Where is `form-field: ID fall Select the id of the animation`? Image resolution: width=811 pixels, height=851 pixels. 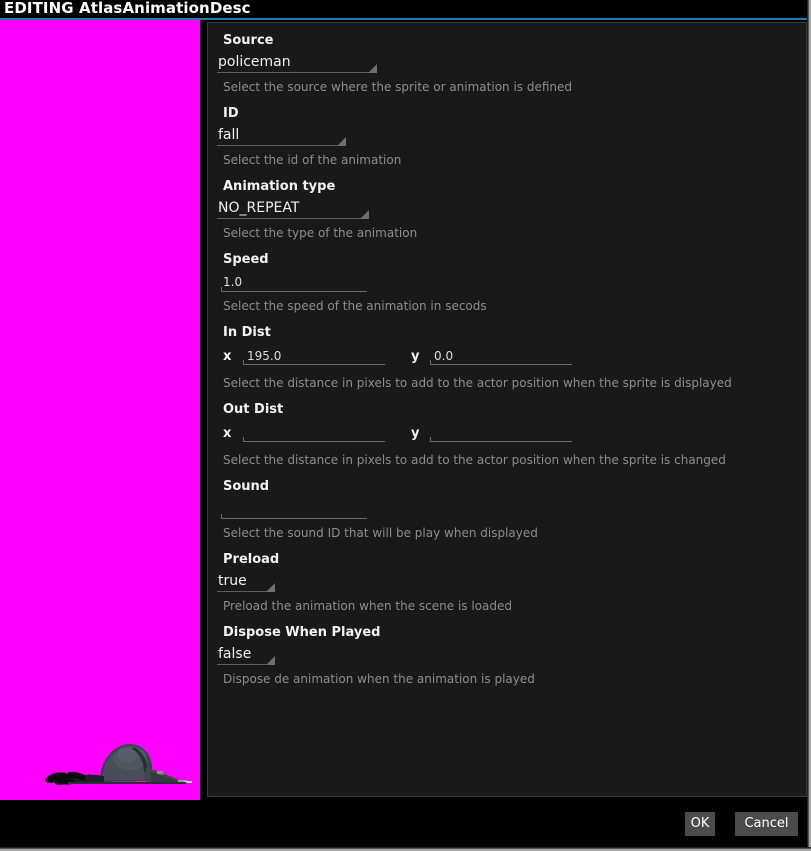 form-field: ID fall Select the id of the animation is located at coordinates (507, 132).